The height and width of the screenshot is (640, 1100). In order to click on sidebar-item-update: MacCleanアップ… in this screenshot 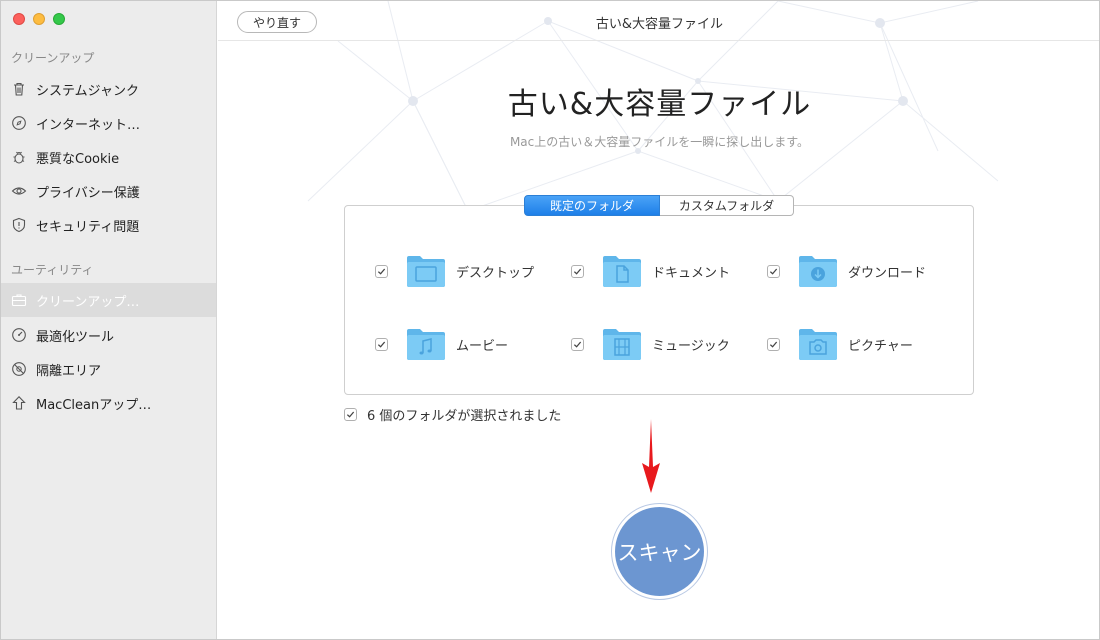, I will do `click(108, 403)`.